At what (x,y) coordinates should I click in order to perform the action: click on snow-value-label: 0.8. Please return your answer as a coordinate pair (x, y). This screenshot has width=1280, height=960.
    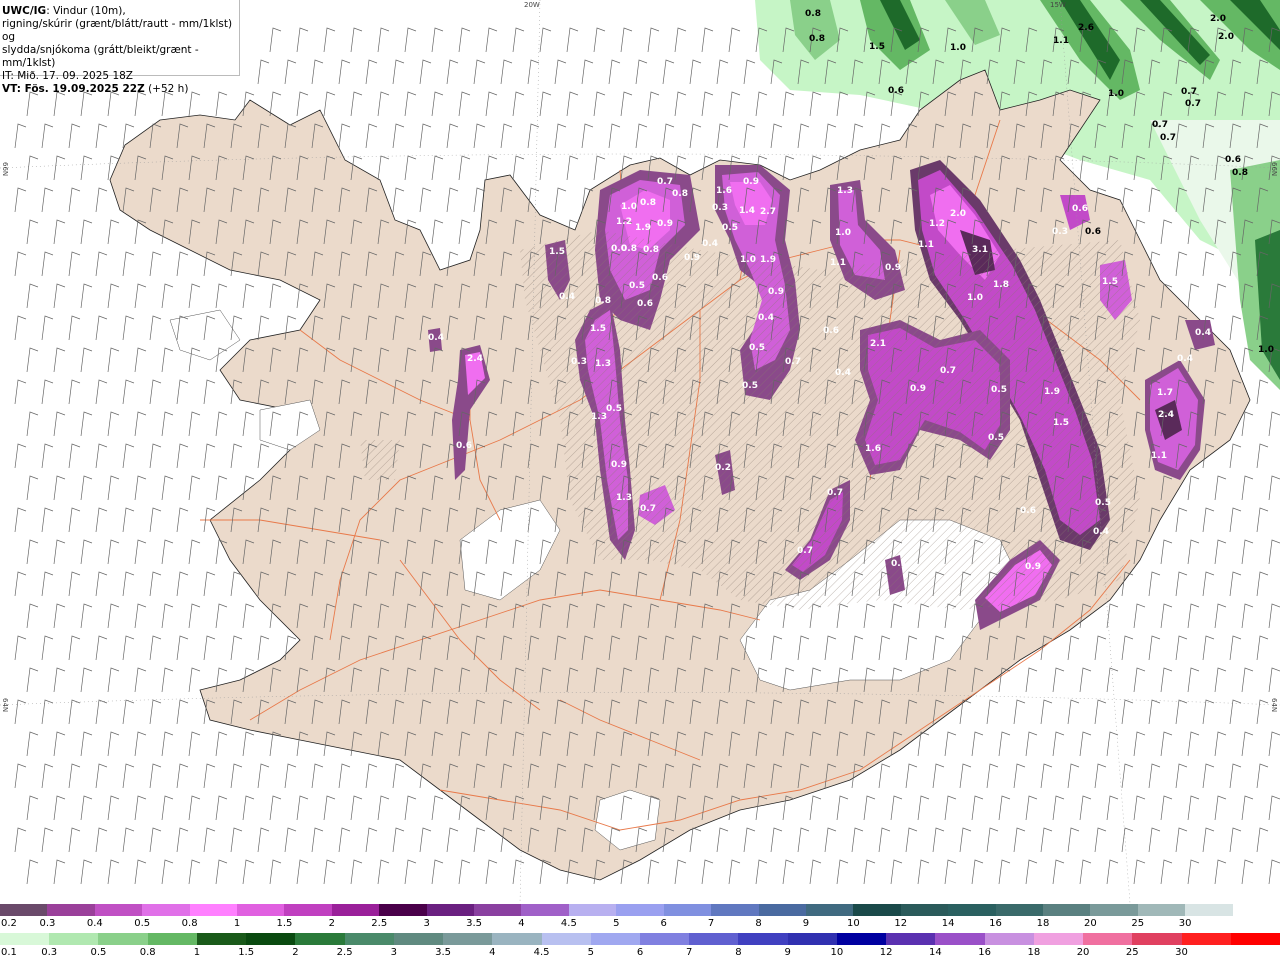
    Looking at the image, I should click on (603, 301).